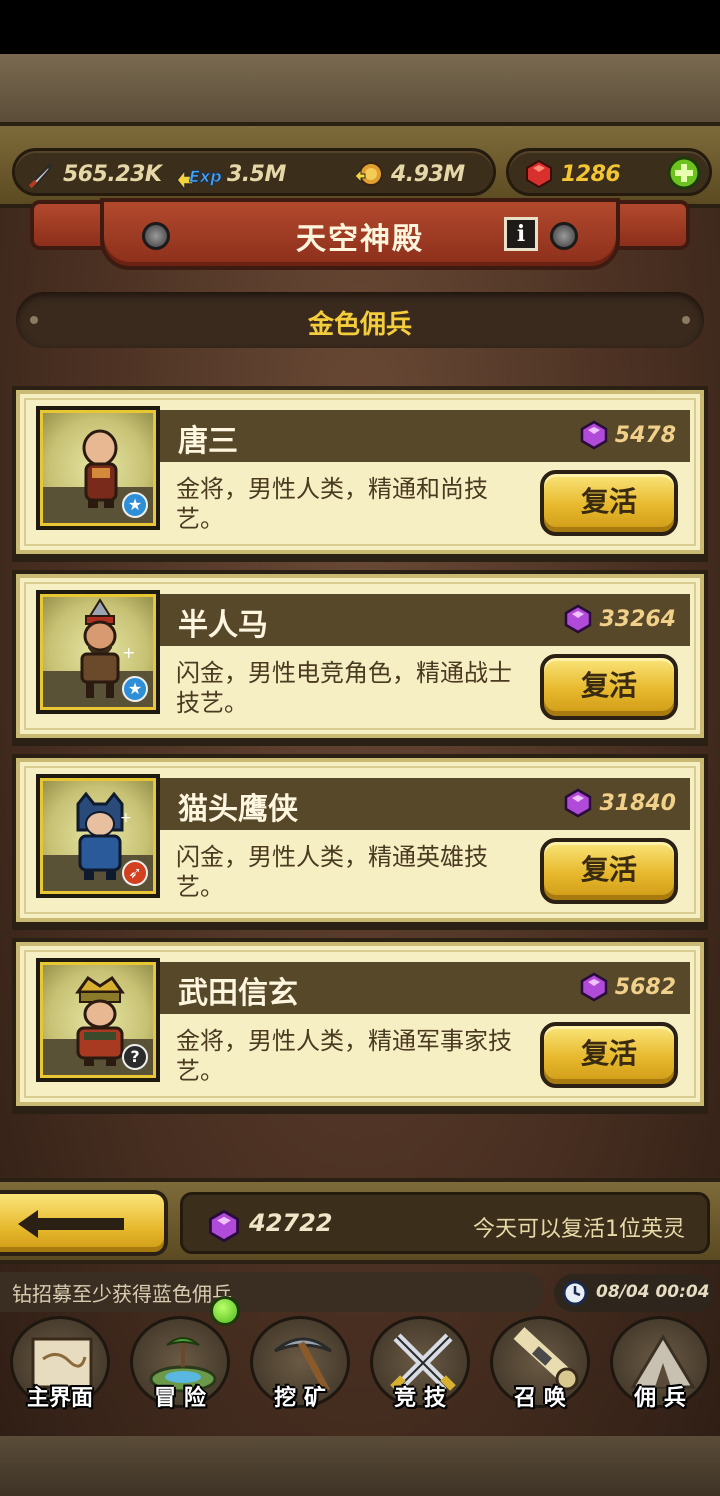  Describe the element at coordinates (135, 873) in the screenshot. I see `rank-badge: ➶` at that location.